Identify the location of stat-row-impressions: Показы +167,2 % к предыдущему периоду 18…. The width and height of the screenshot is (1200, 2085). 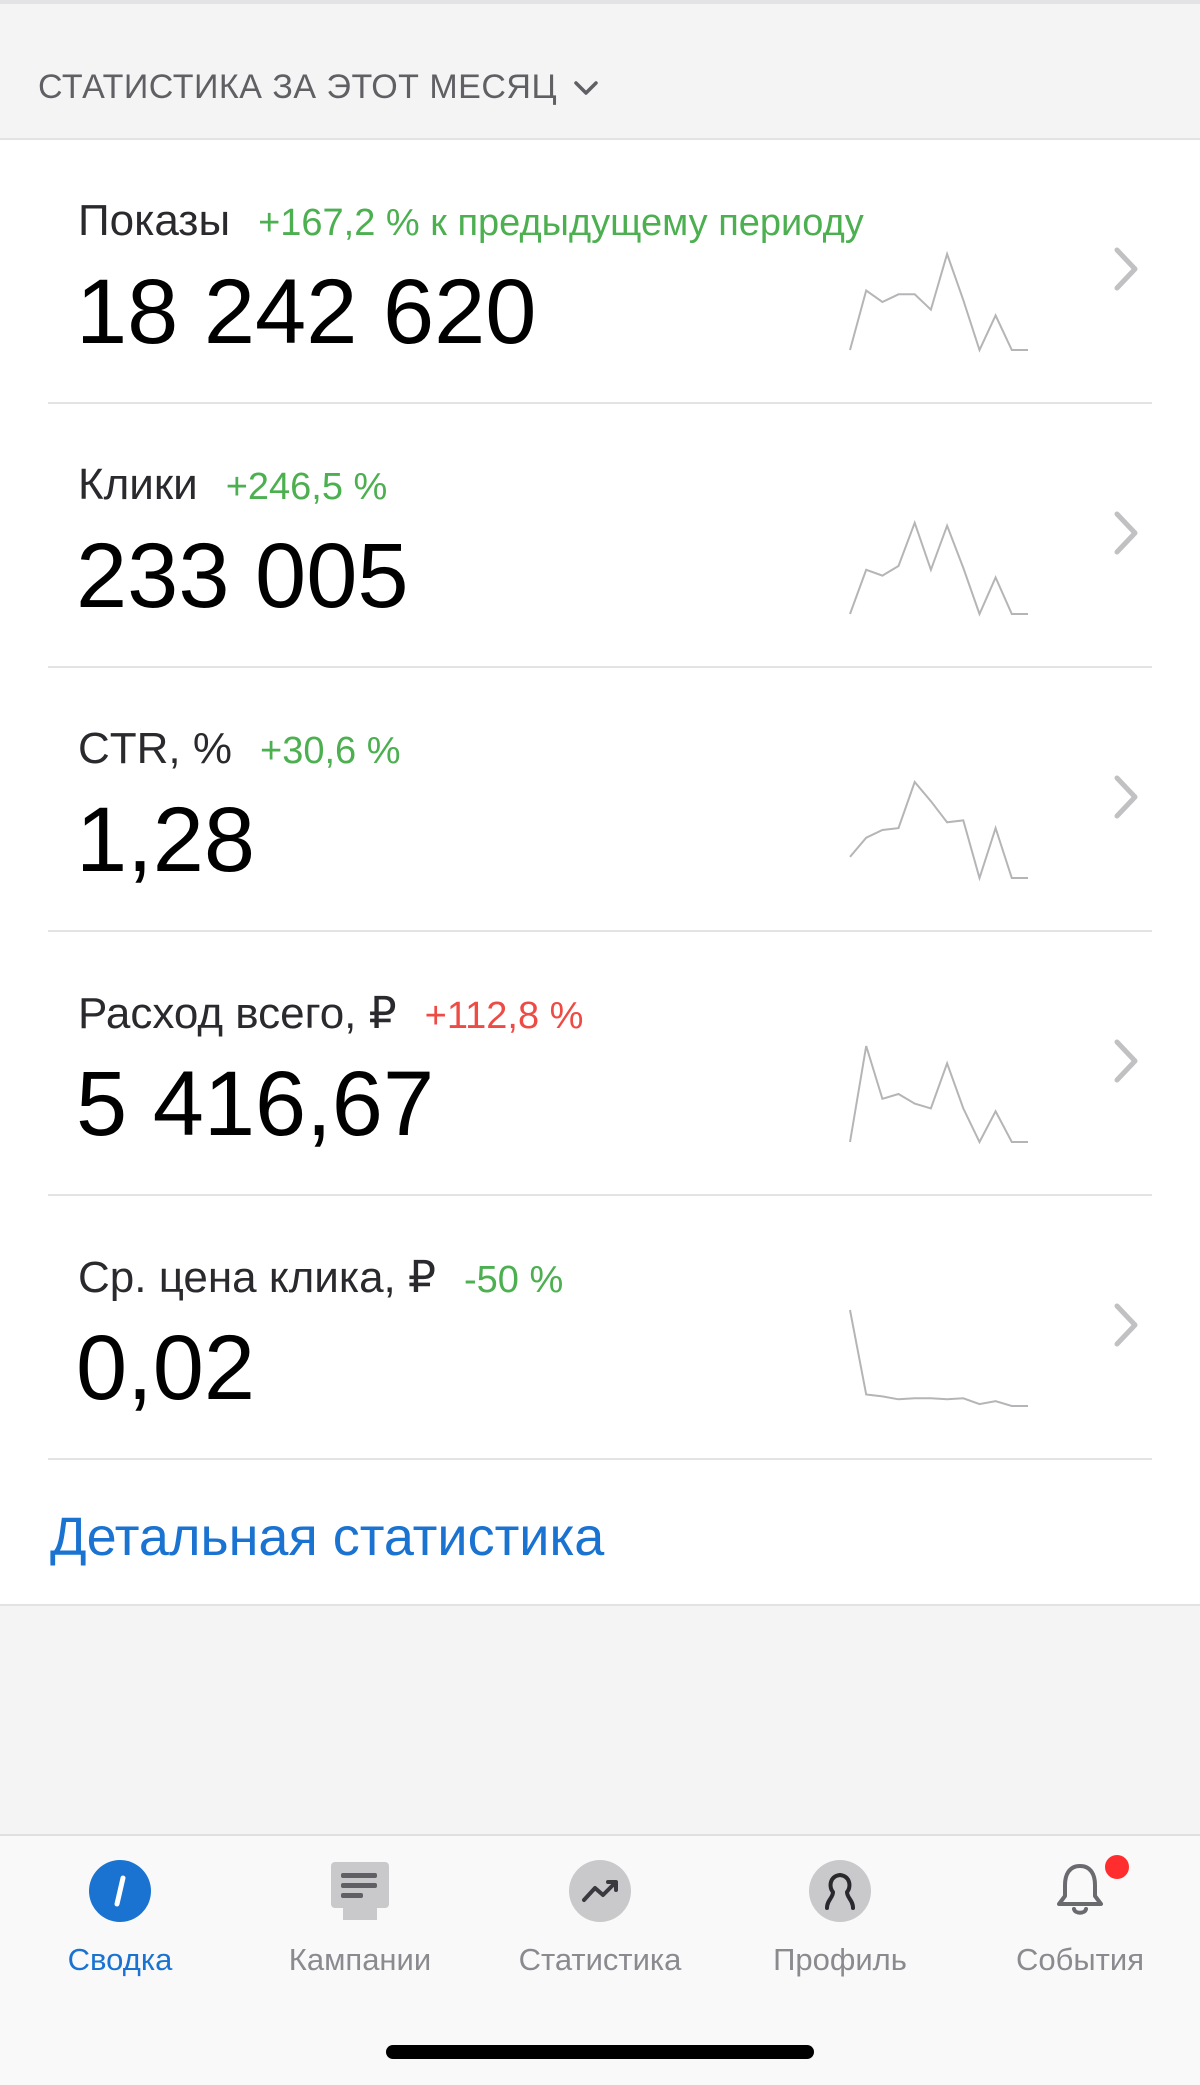
(600, 272).